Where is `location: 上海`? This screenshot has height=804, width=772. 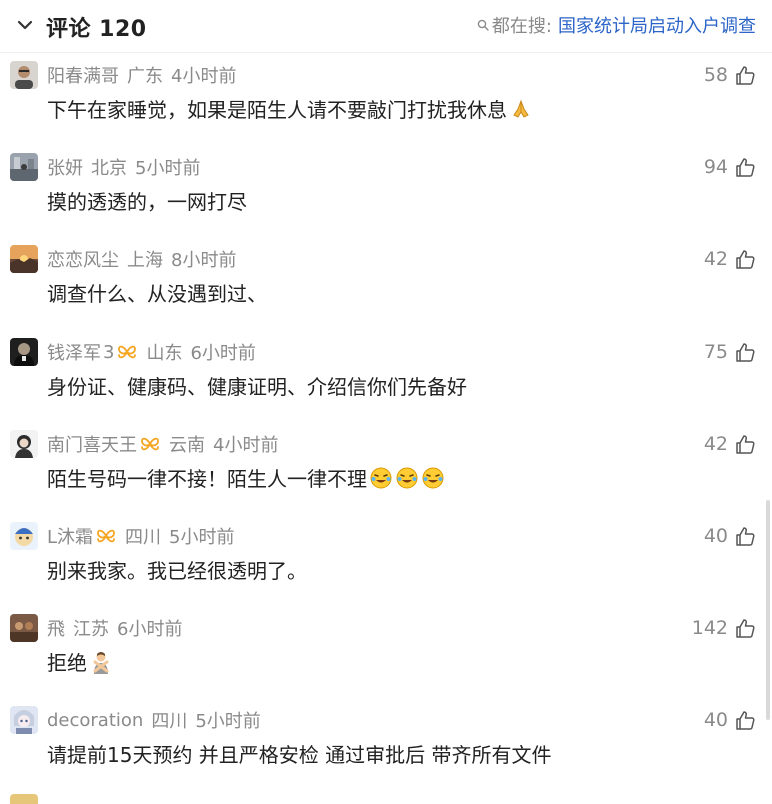 location: 上海 is located at coordinates (145, 260).